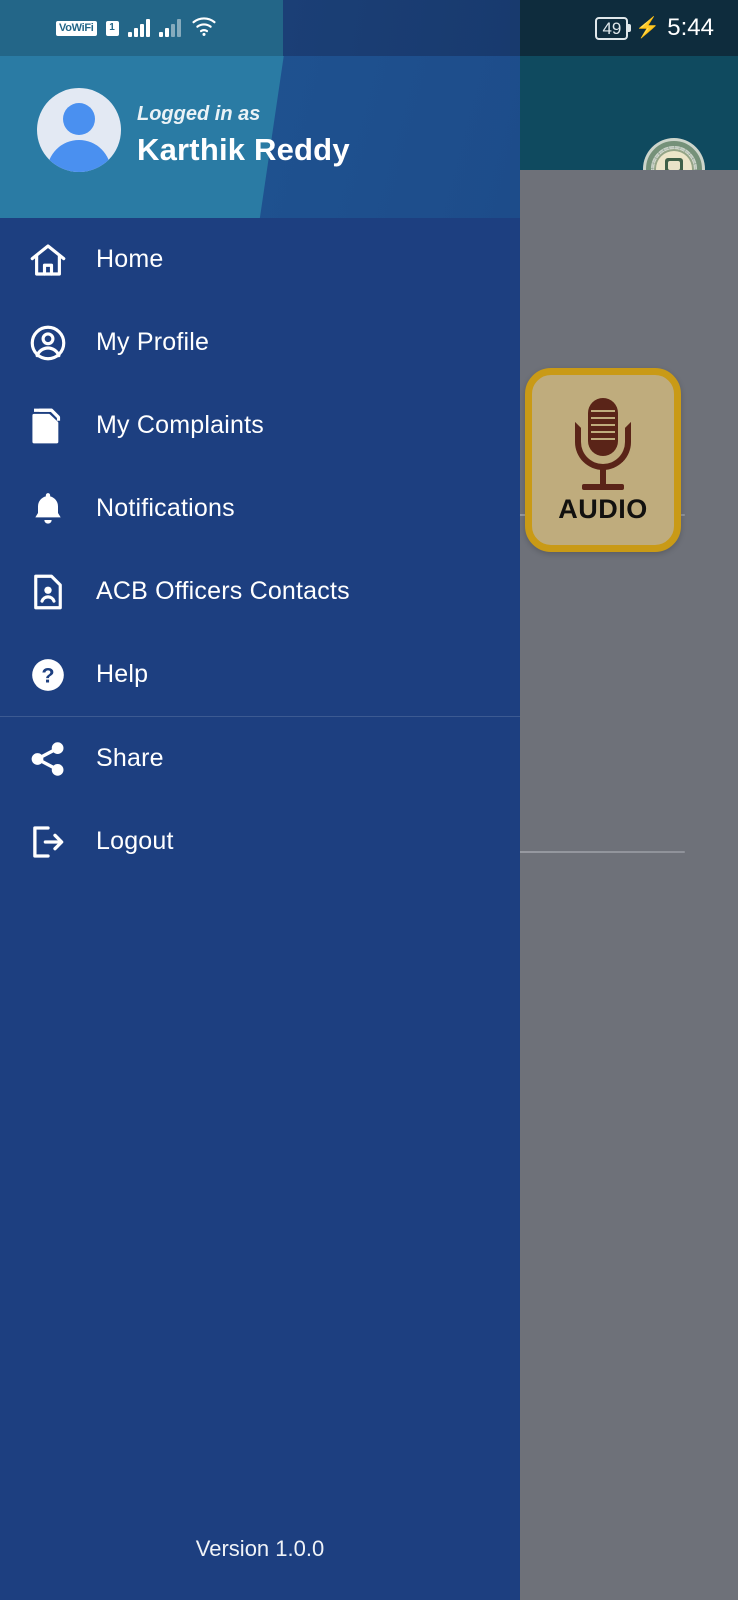 The height and width of the screenshot is (1600, 738). I want to click on bell-icon, so click(48, 509).